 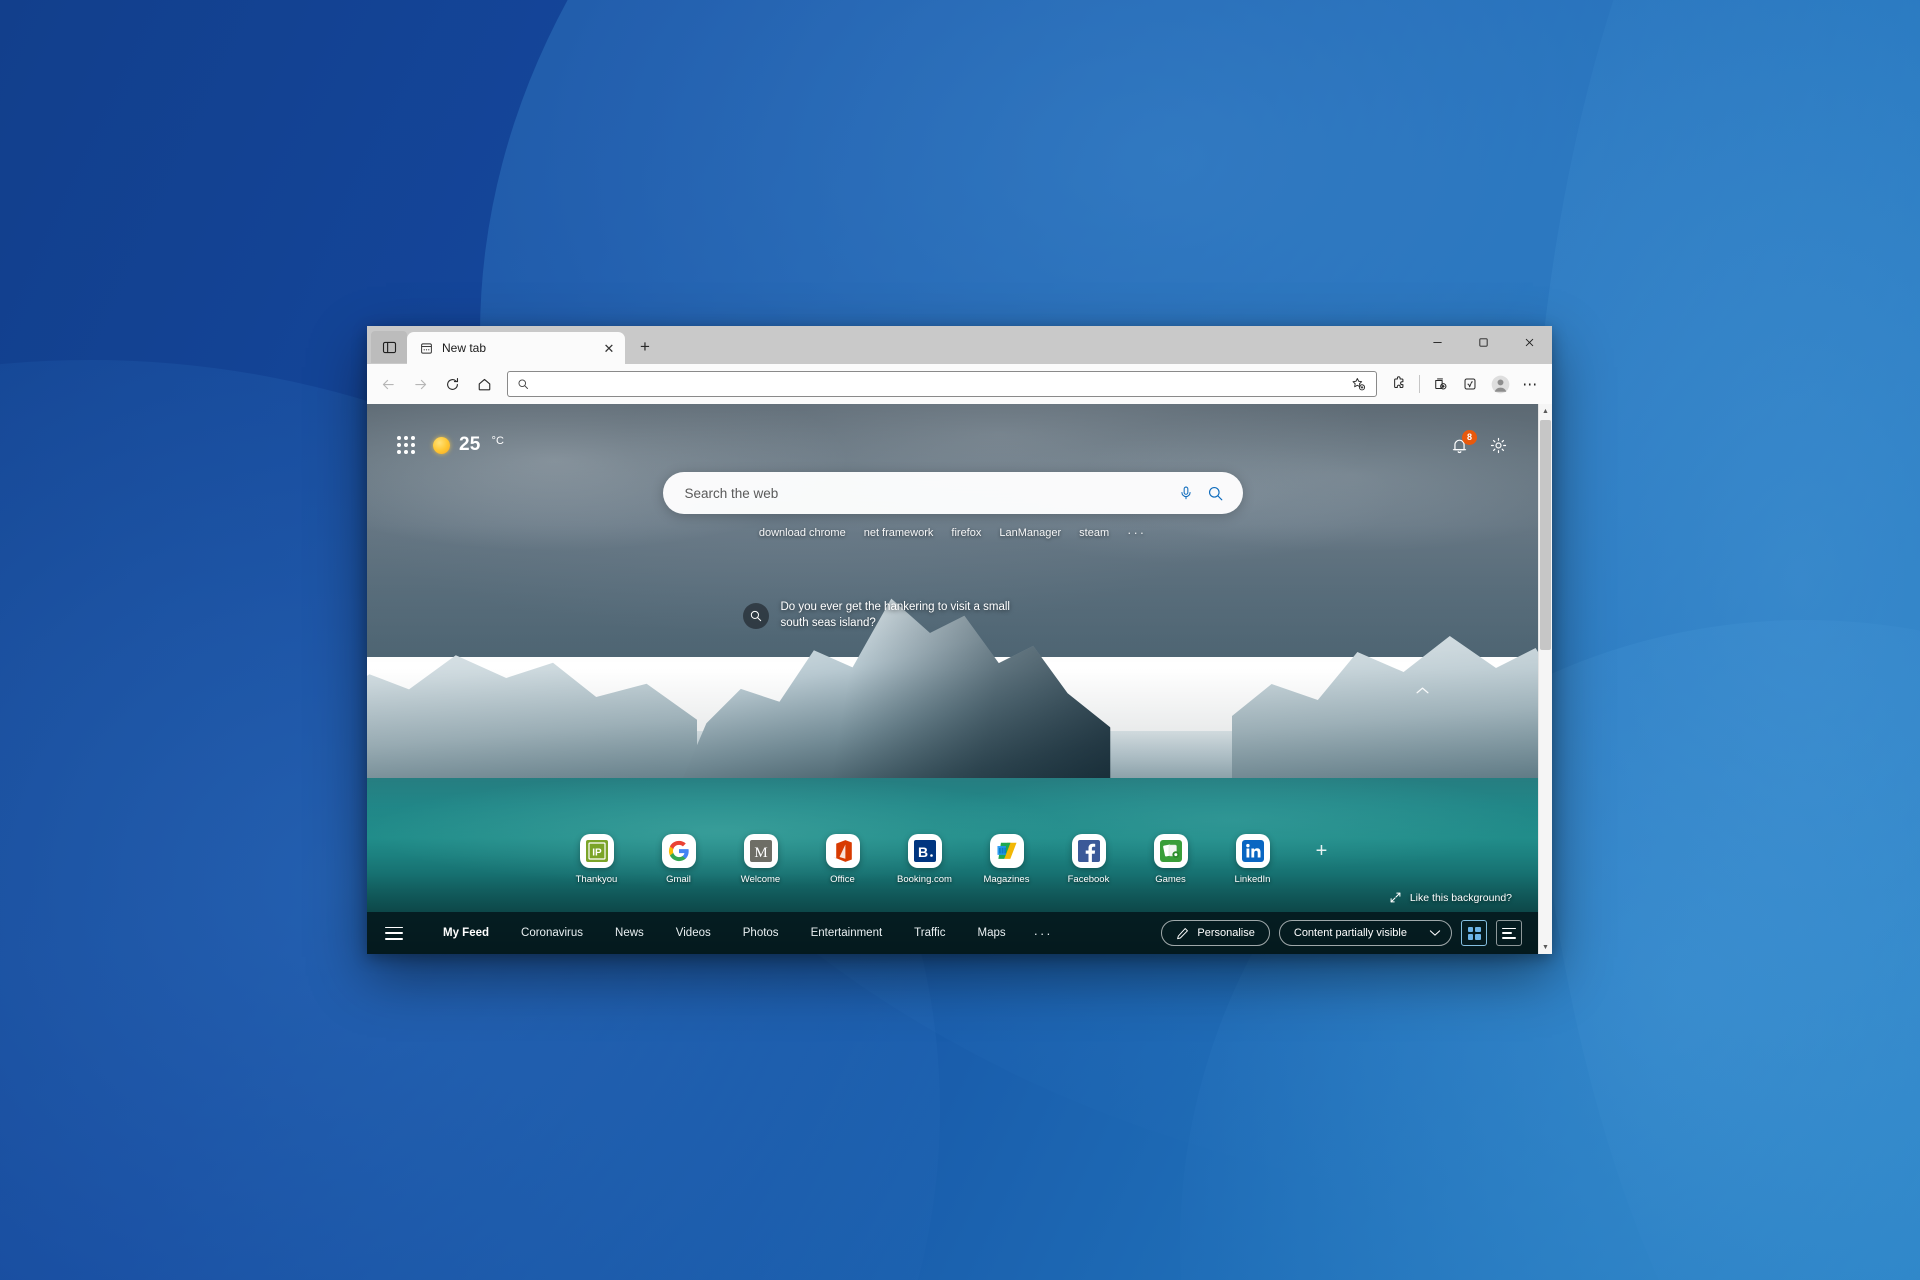 What do you see at coordinates (1545, 411) in the screenshot?
I see `scroll-up-arrow: ▲` at bounding box center [1545, 411].